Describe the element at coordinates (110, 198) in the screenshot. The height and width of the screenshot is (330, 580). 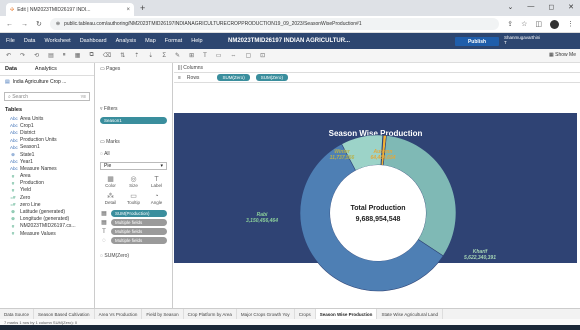
I see `detail-button: ⁂ Detail` at that location.